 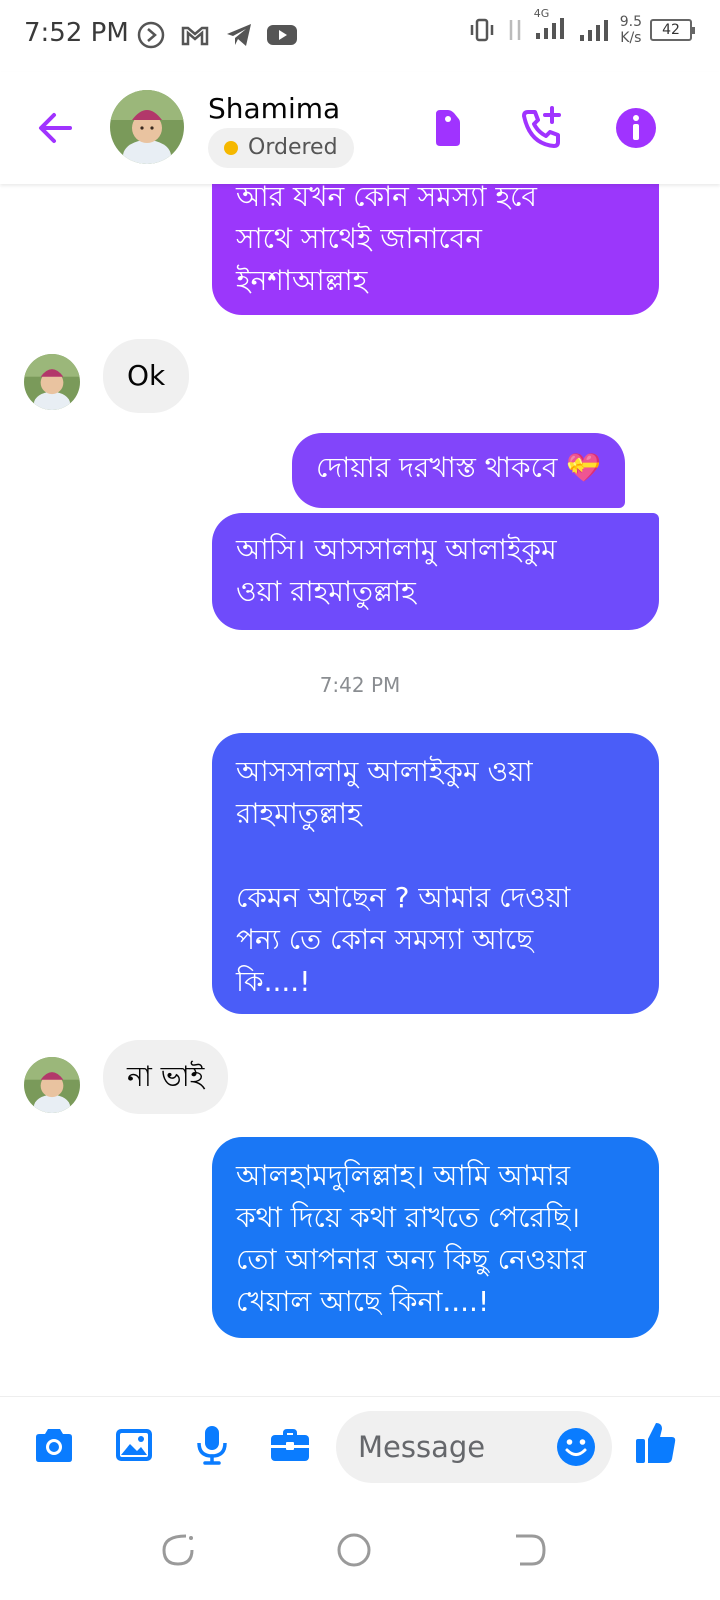 What do you see at coordinates (435, 571) in the screenshot?
I see `message-outgoing: আসি। আসসালামু আলাইকুম ওয়া রাহমাতুল্লাহ` at bounding box center [435, 571].